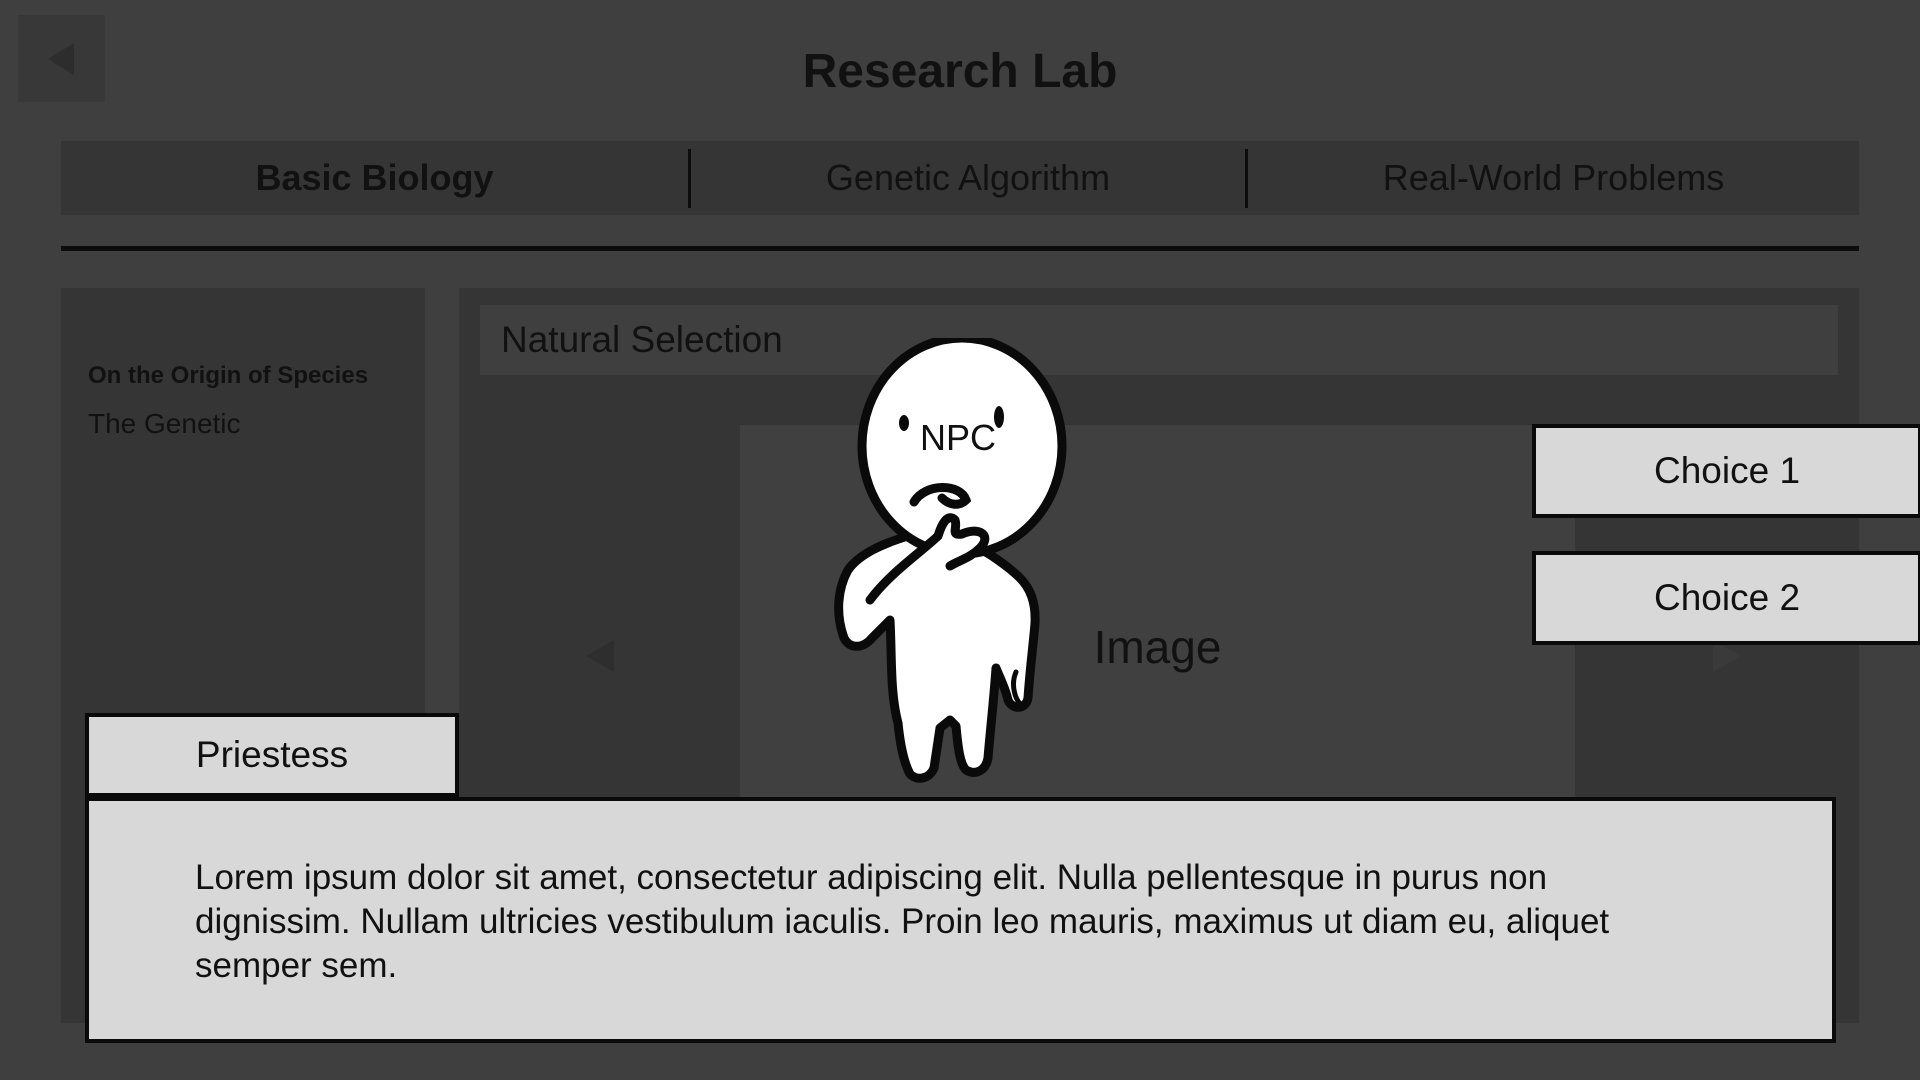 Image resolution: width=1920 pixels, height=1080 pixels. What do you see at coordinates (968, 178) in the screenshot?
I see `tab-genetic-algorithm: Genetic Algorithm` at bounding box center [968, 178].